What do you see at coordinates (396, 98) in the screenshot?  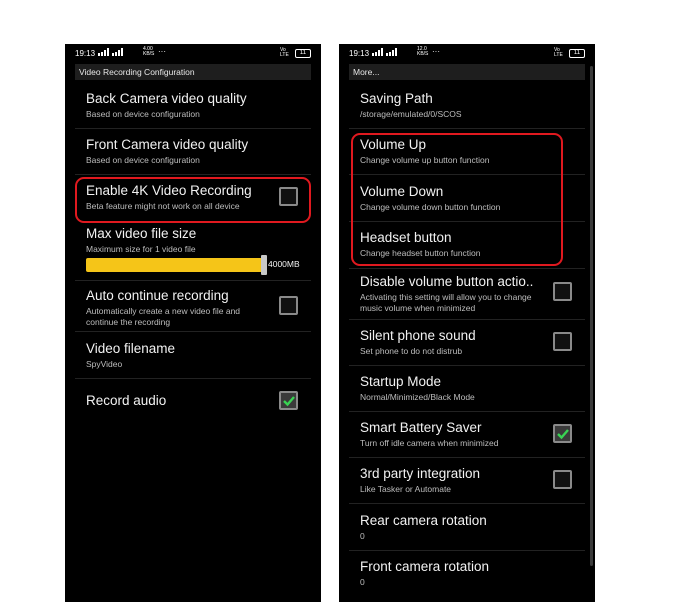 I see `setting-title: Saving Path` at bounding box center [396, 98].